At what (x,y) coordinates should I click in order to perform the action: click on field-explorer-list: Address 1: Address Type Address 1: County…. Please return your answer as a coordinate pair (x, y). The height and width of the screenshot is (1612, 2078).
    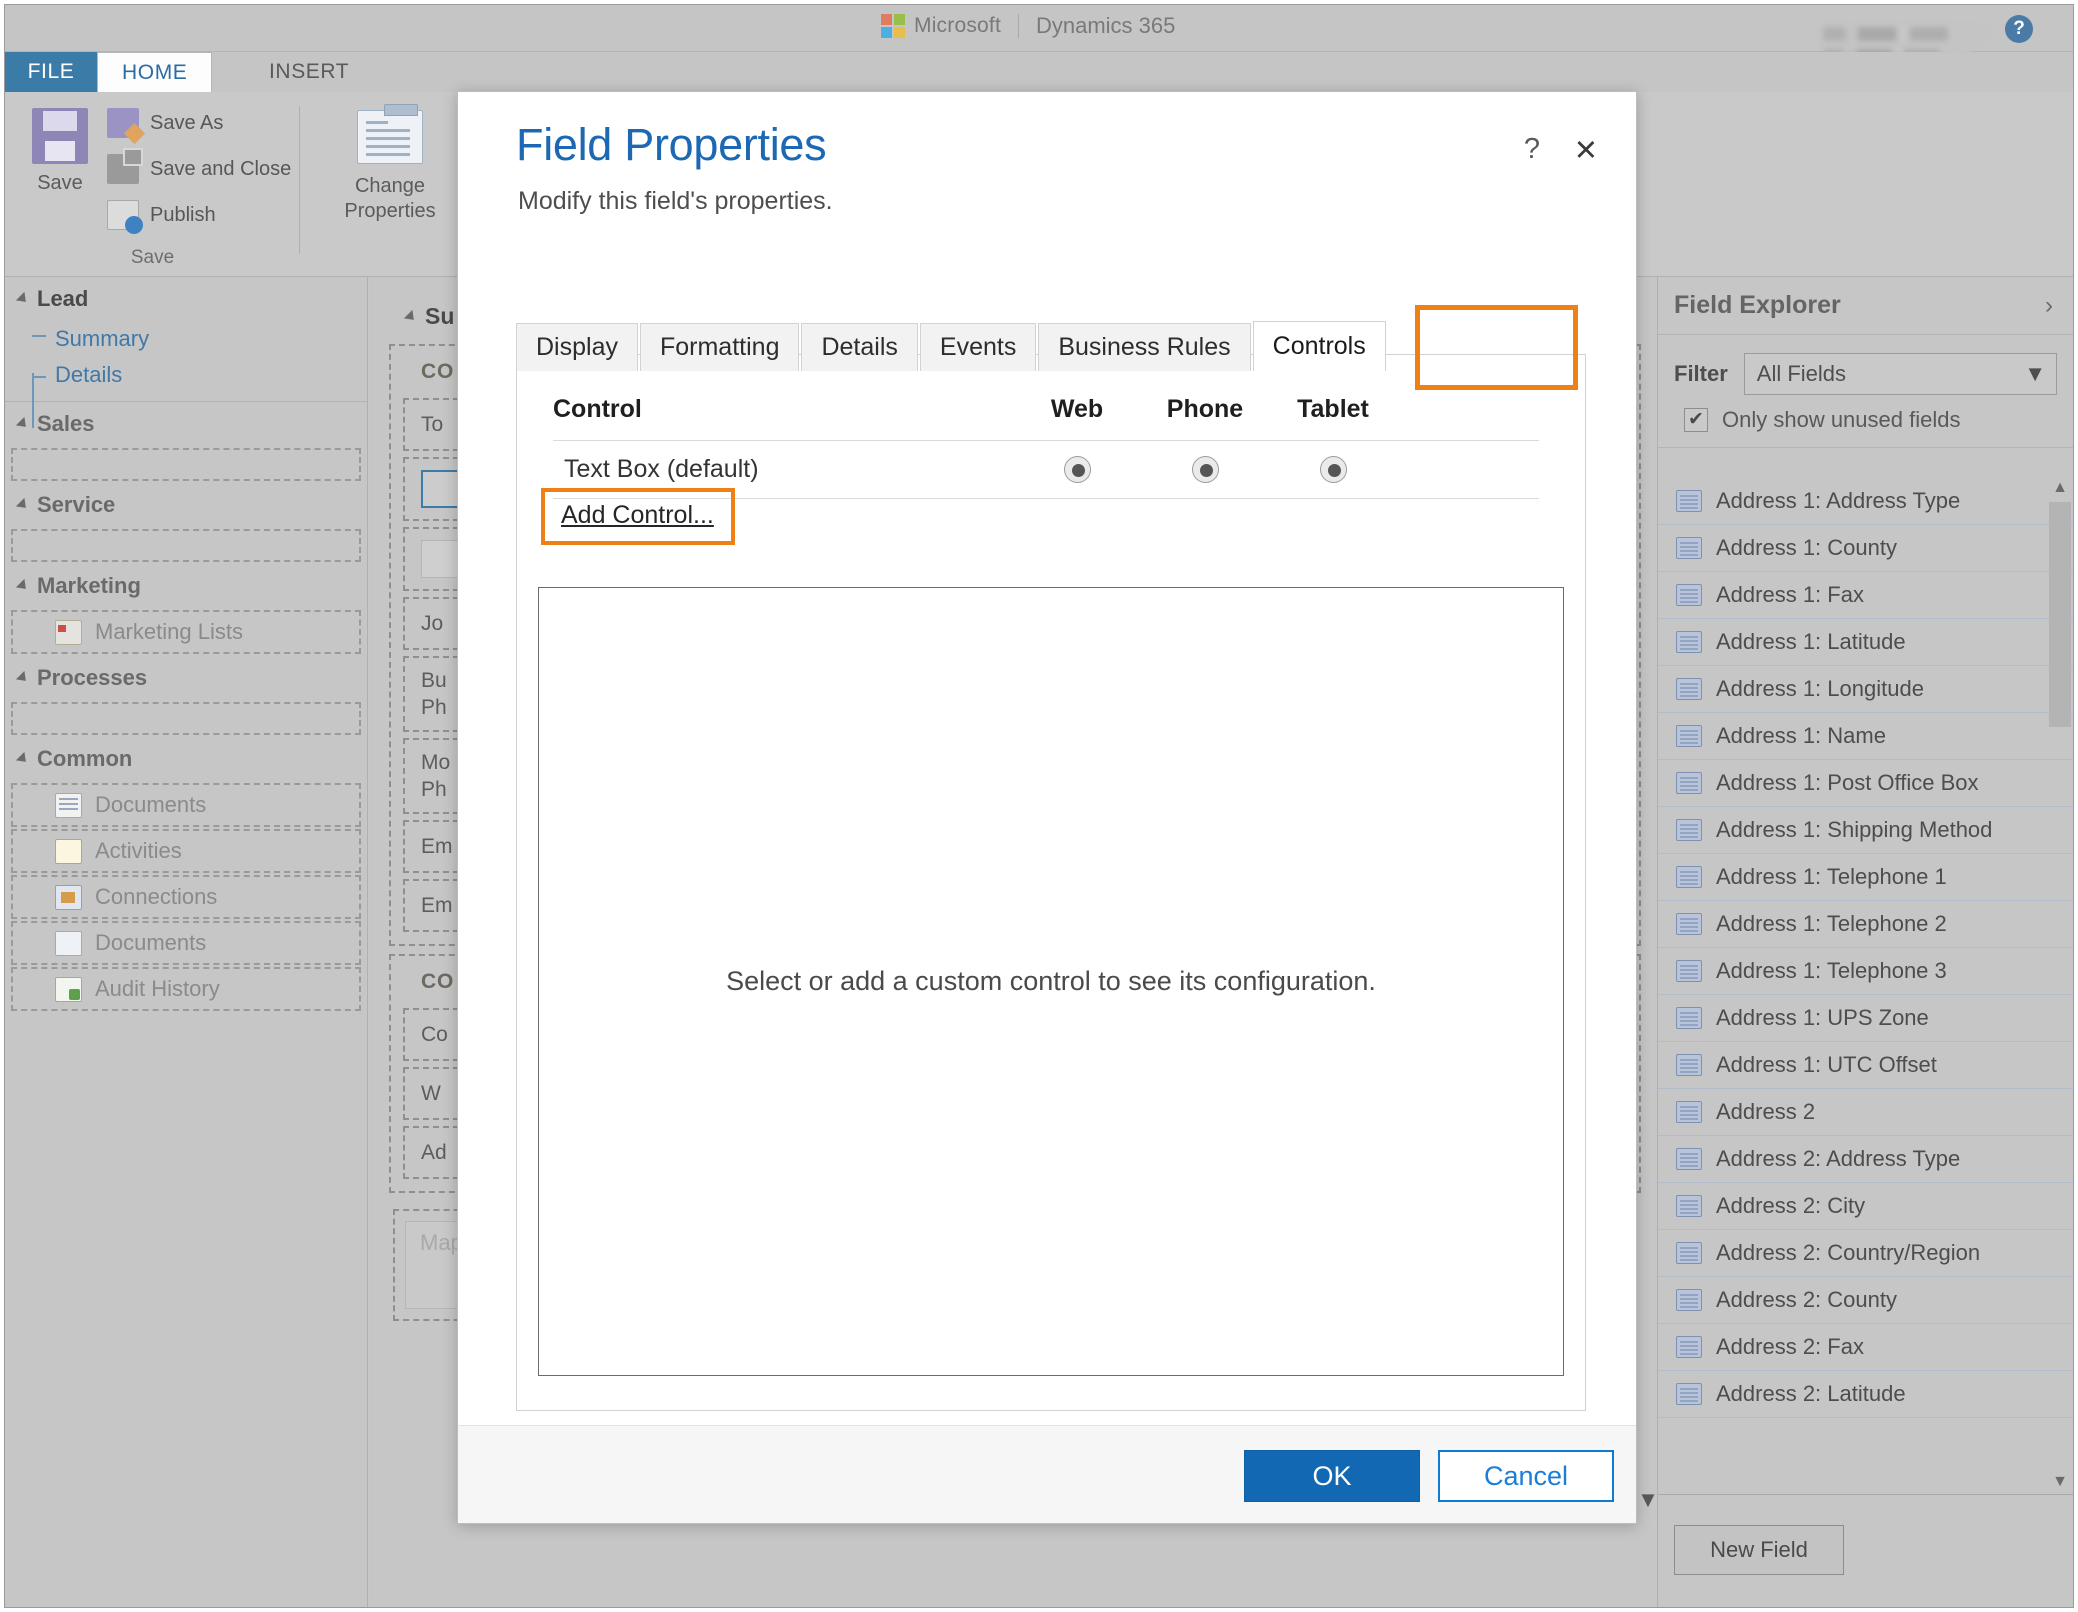
    Looking at the image, I should click on (1865, 986).